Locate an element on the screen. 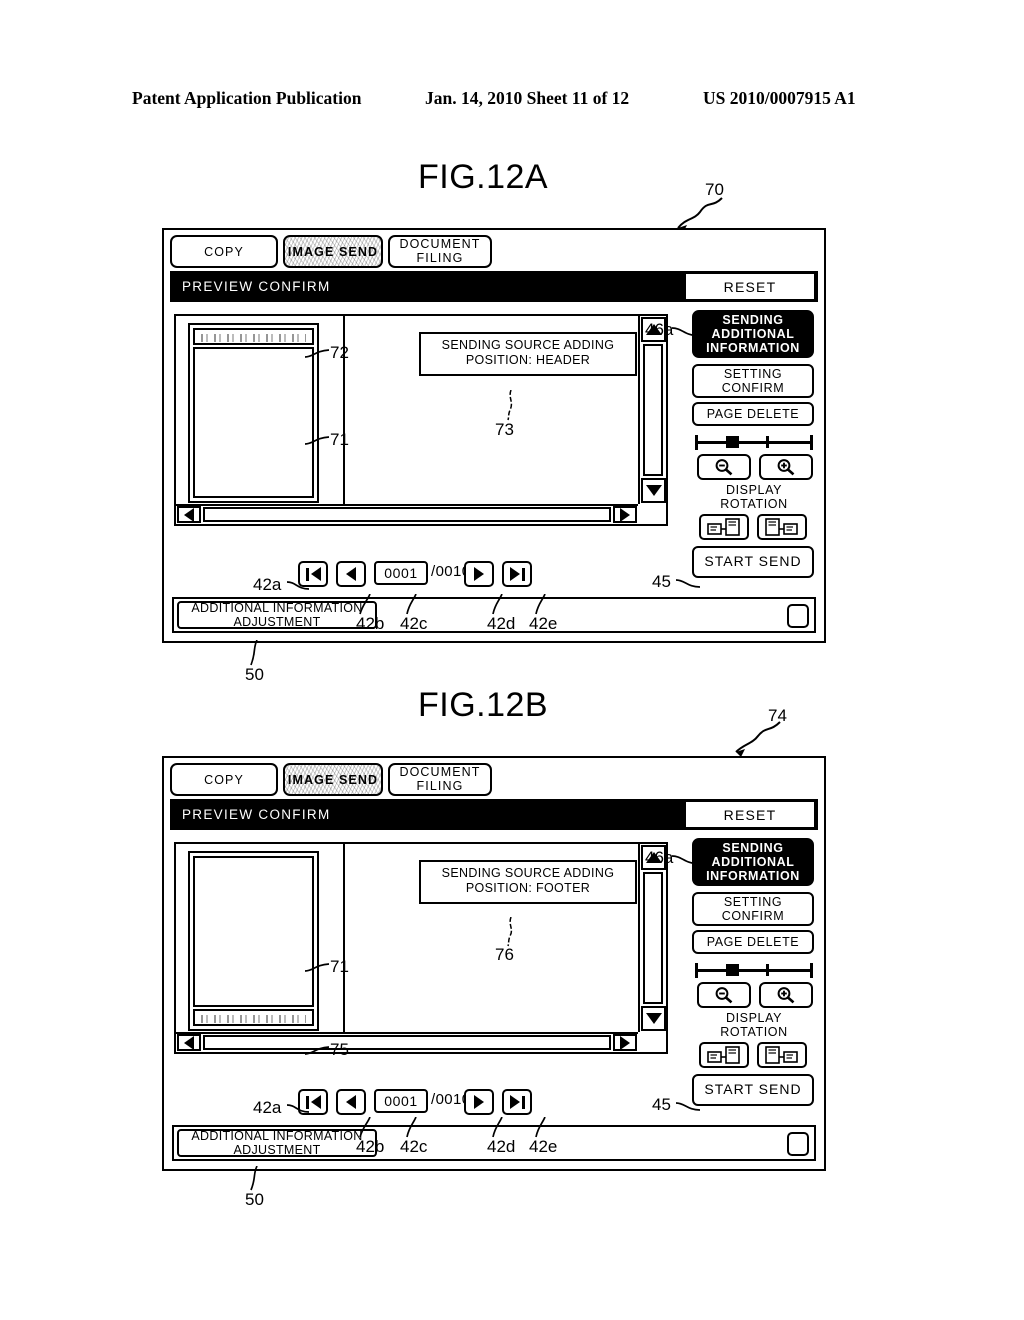 The width and height of the screenshot is (1024, 1320). tab-copy-label: COPY is located at coordinates (224, 251).